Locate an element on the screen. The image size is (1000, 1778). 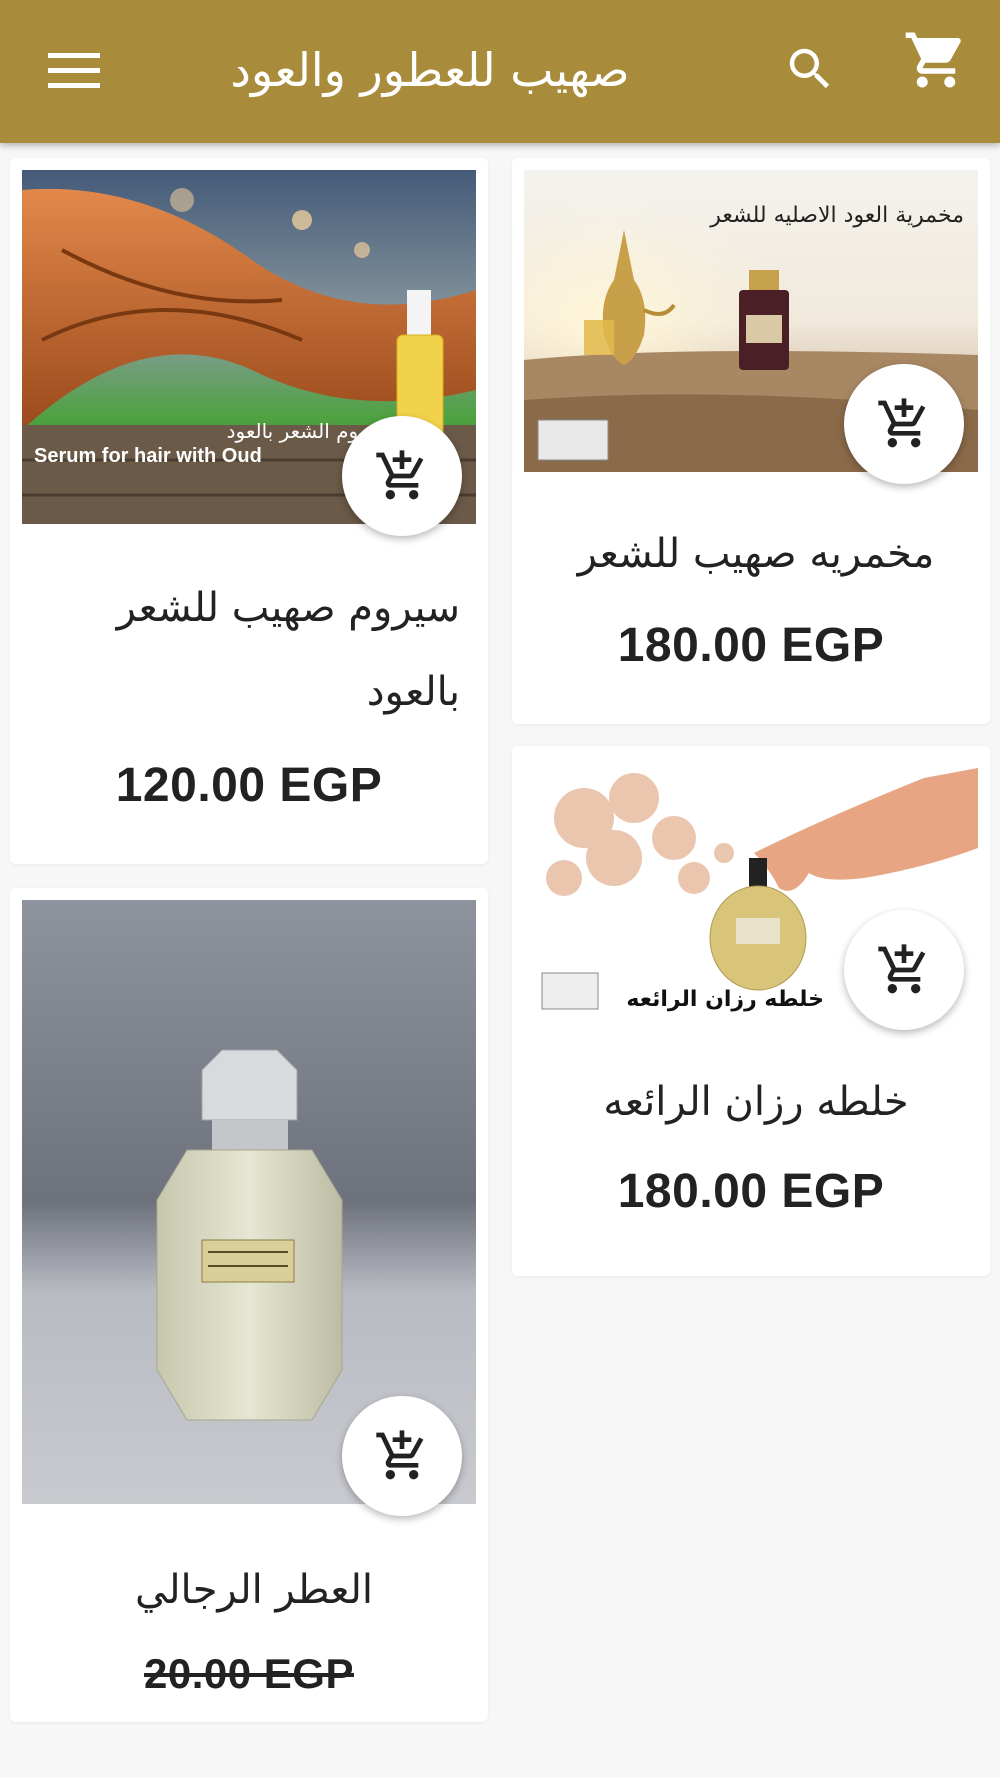
product-price-2: 180.00 EGP is located at coordinates (751, 1191).